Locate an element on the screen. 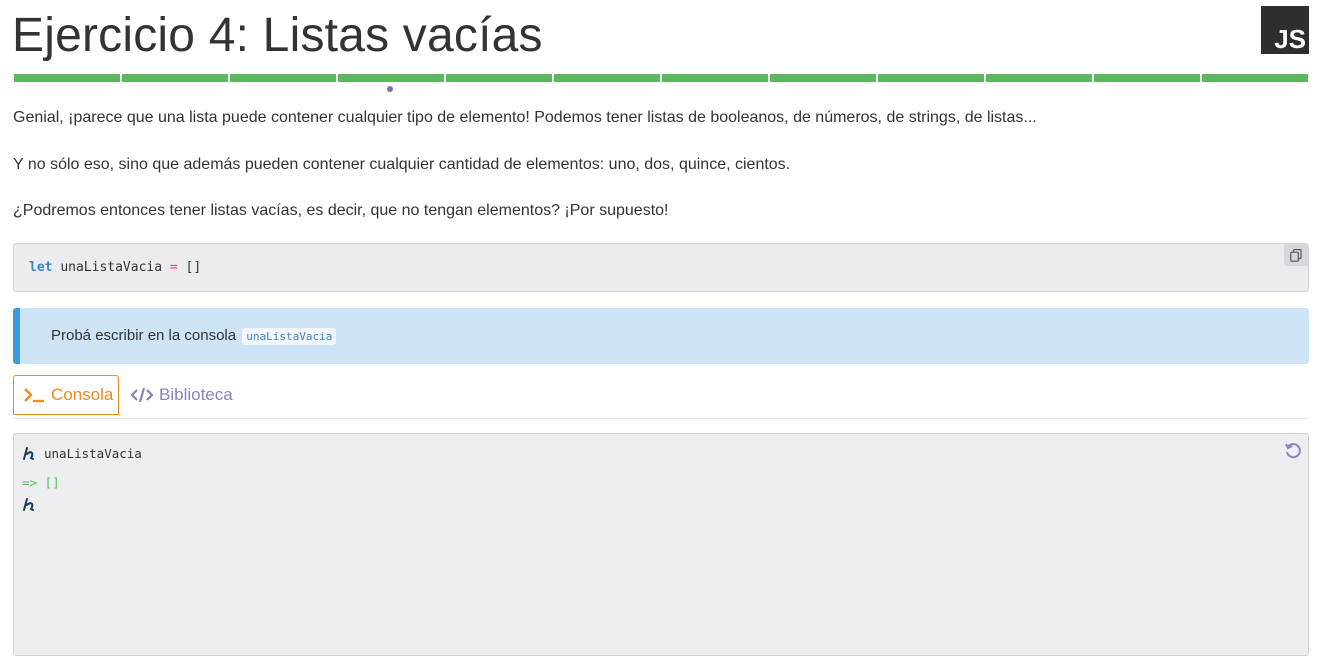 This screenshot has height=666, width=1320. console-output-line: => [] is located at coordinates (41, 482).